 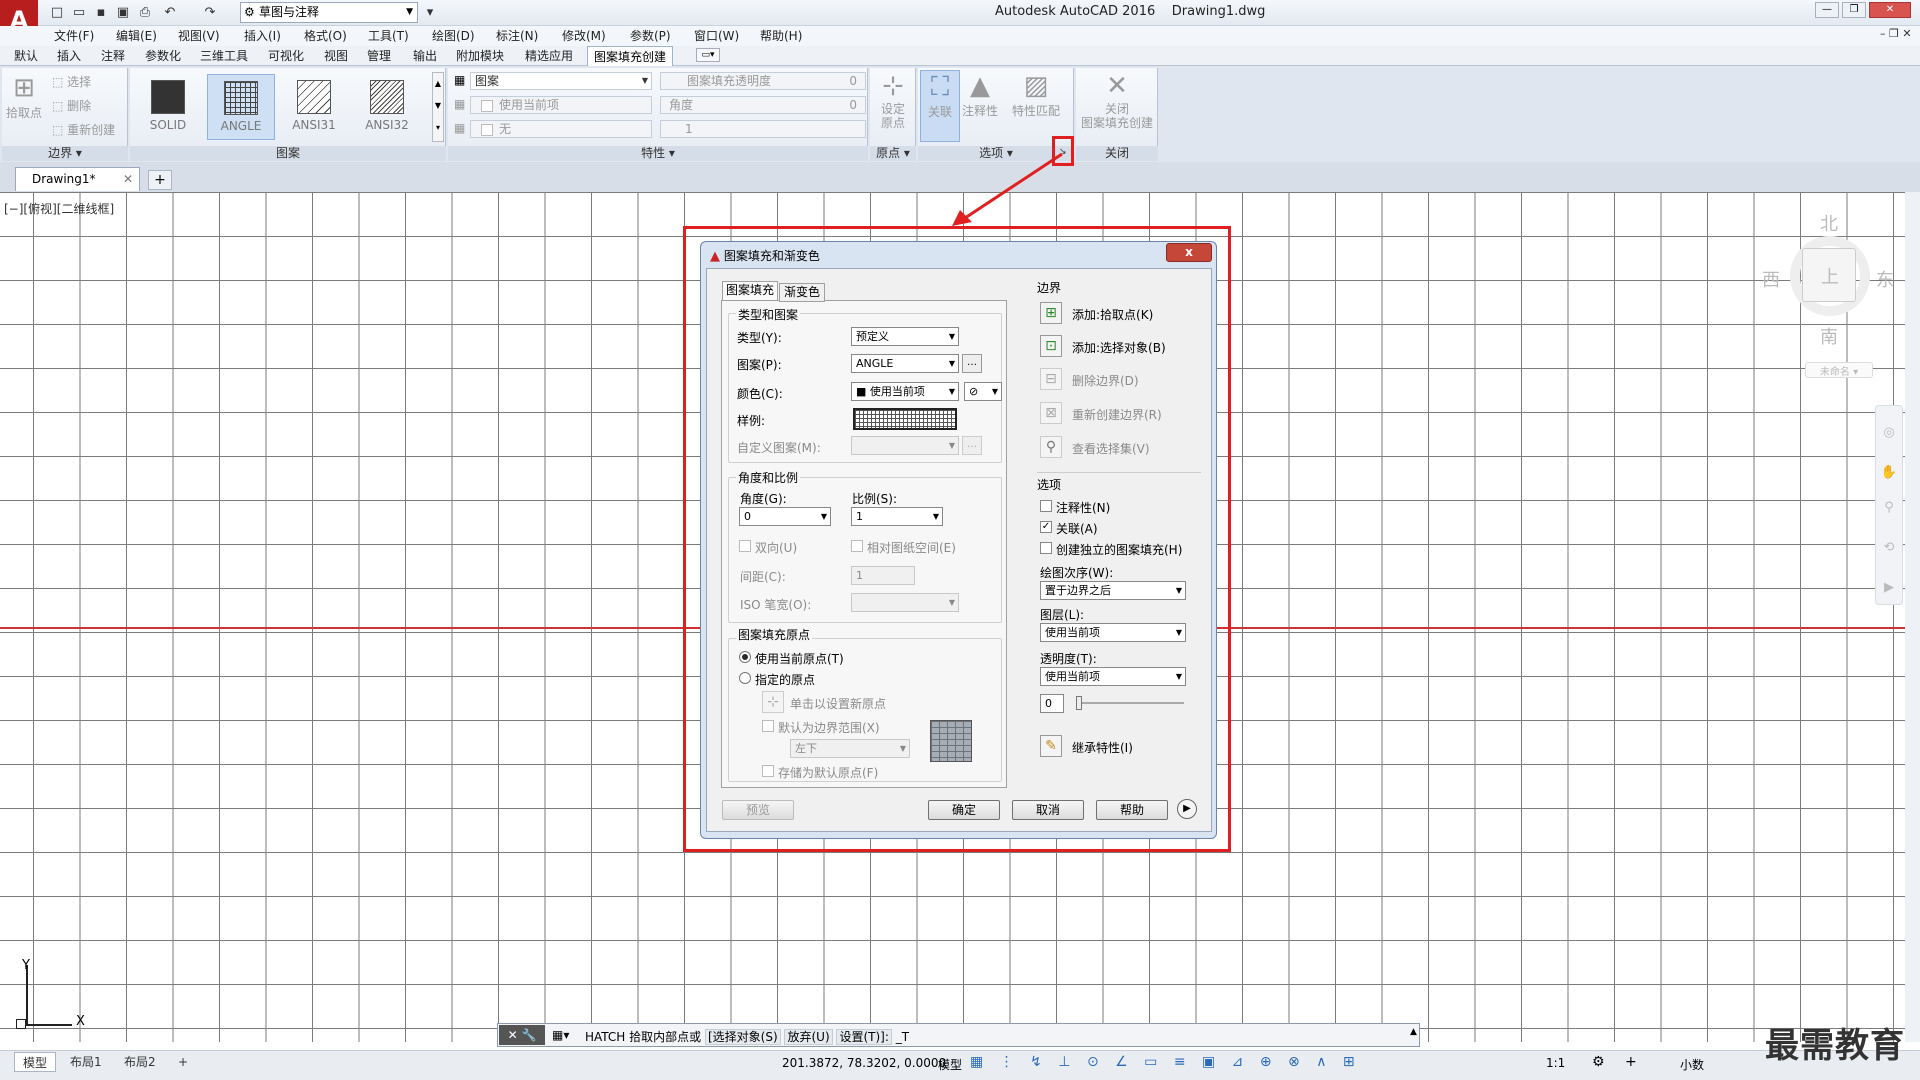 I want to click on annotative-checkbox, so click(x=1046, y=506).